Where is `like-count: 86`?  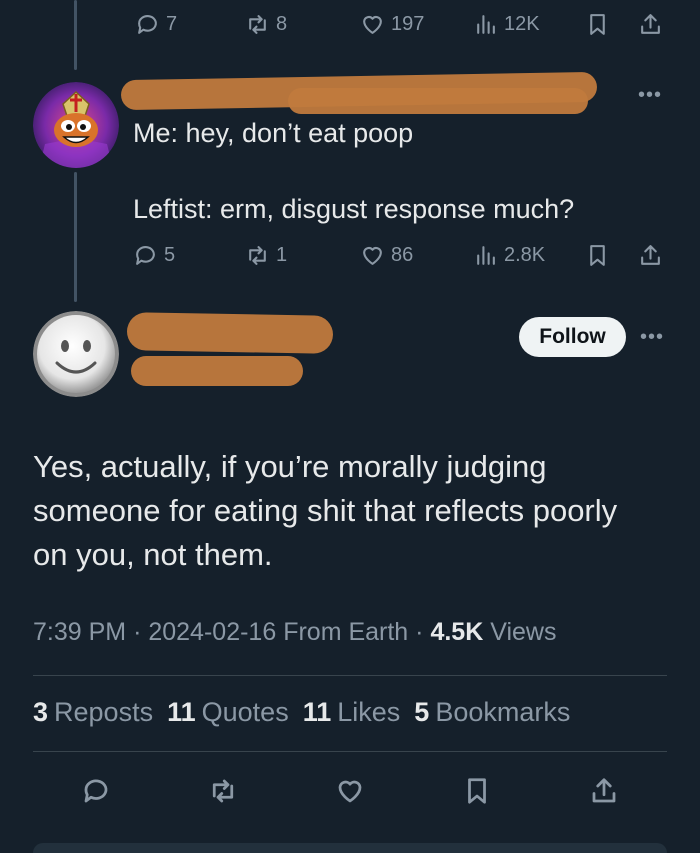 like-count: 86 is located at coordinates (402, 255).